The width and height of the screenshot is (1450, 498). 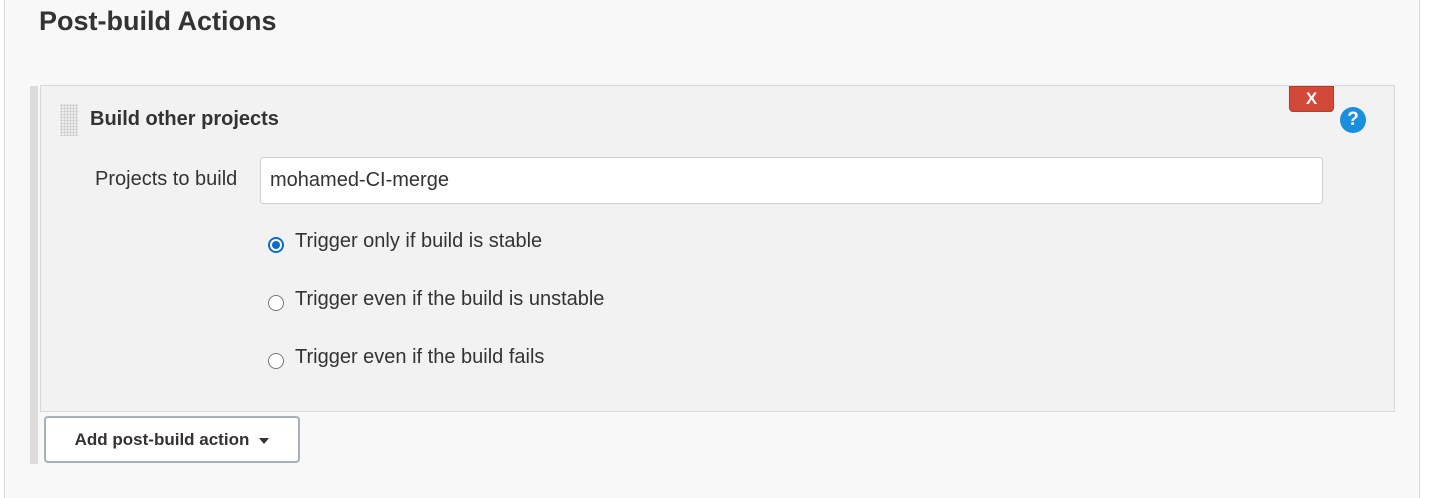 I want to click on section-indent-bar, so click(x=34, y=275).